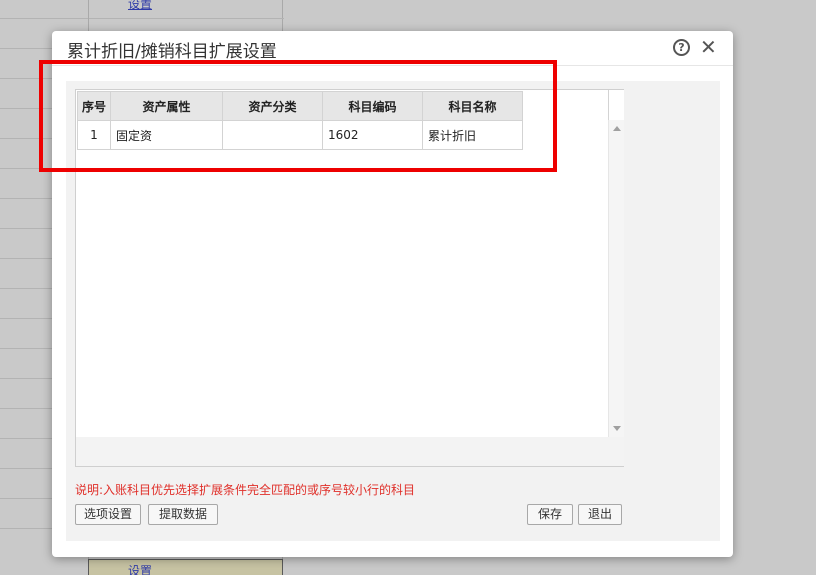 Image resolution: width=816 pixels, height=575 pixels. Describe the element at coordinates (617, 428) in the screenshot. I see `scroll-down-arrow-icon` at that location.